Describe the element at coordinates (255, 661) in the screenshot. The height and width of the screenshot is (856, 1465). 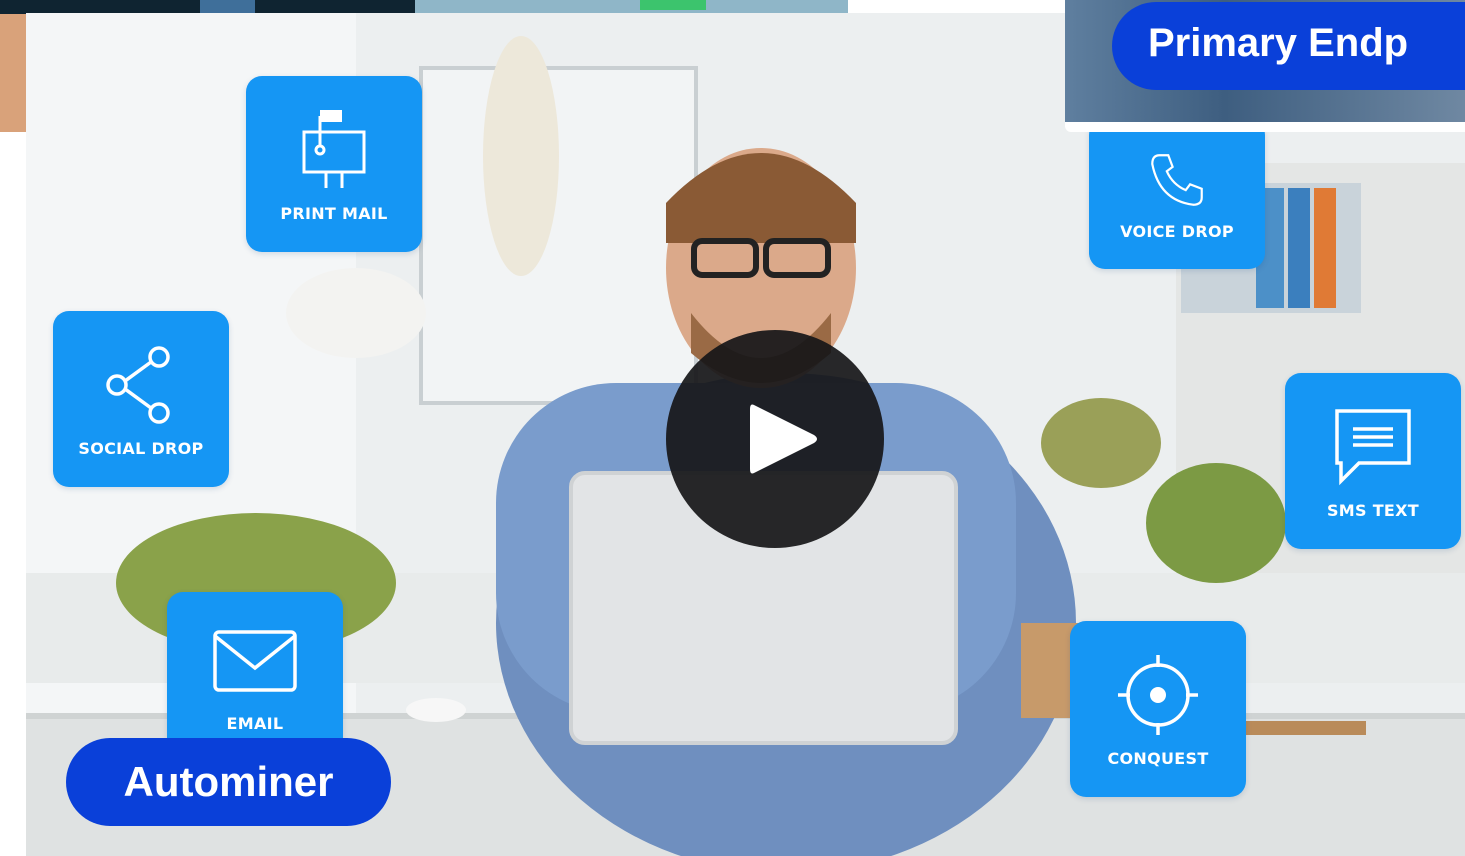
I see `envelope-icon` at that location.